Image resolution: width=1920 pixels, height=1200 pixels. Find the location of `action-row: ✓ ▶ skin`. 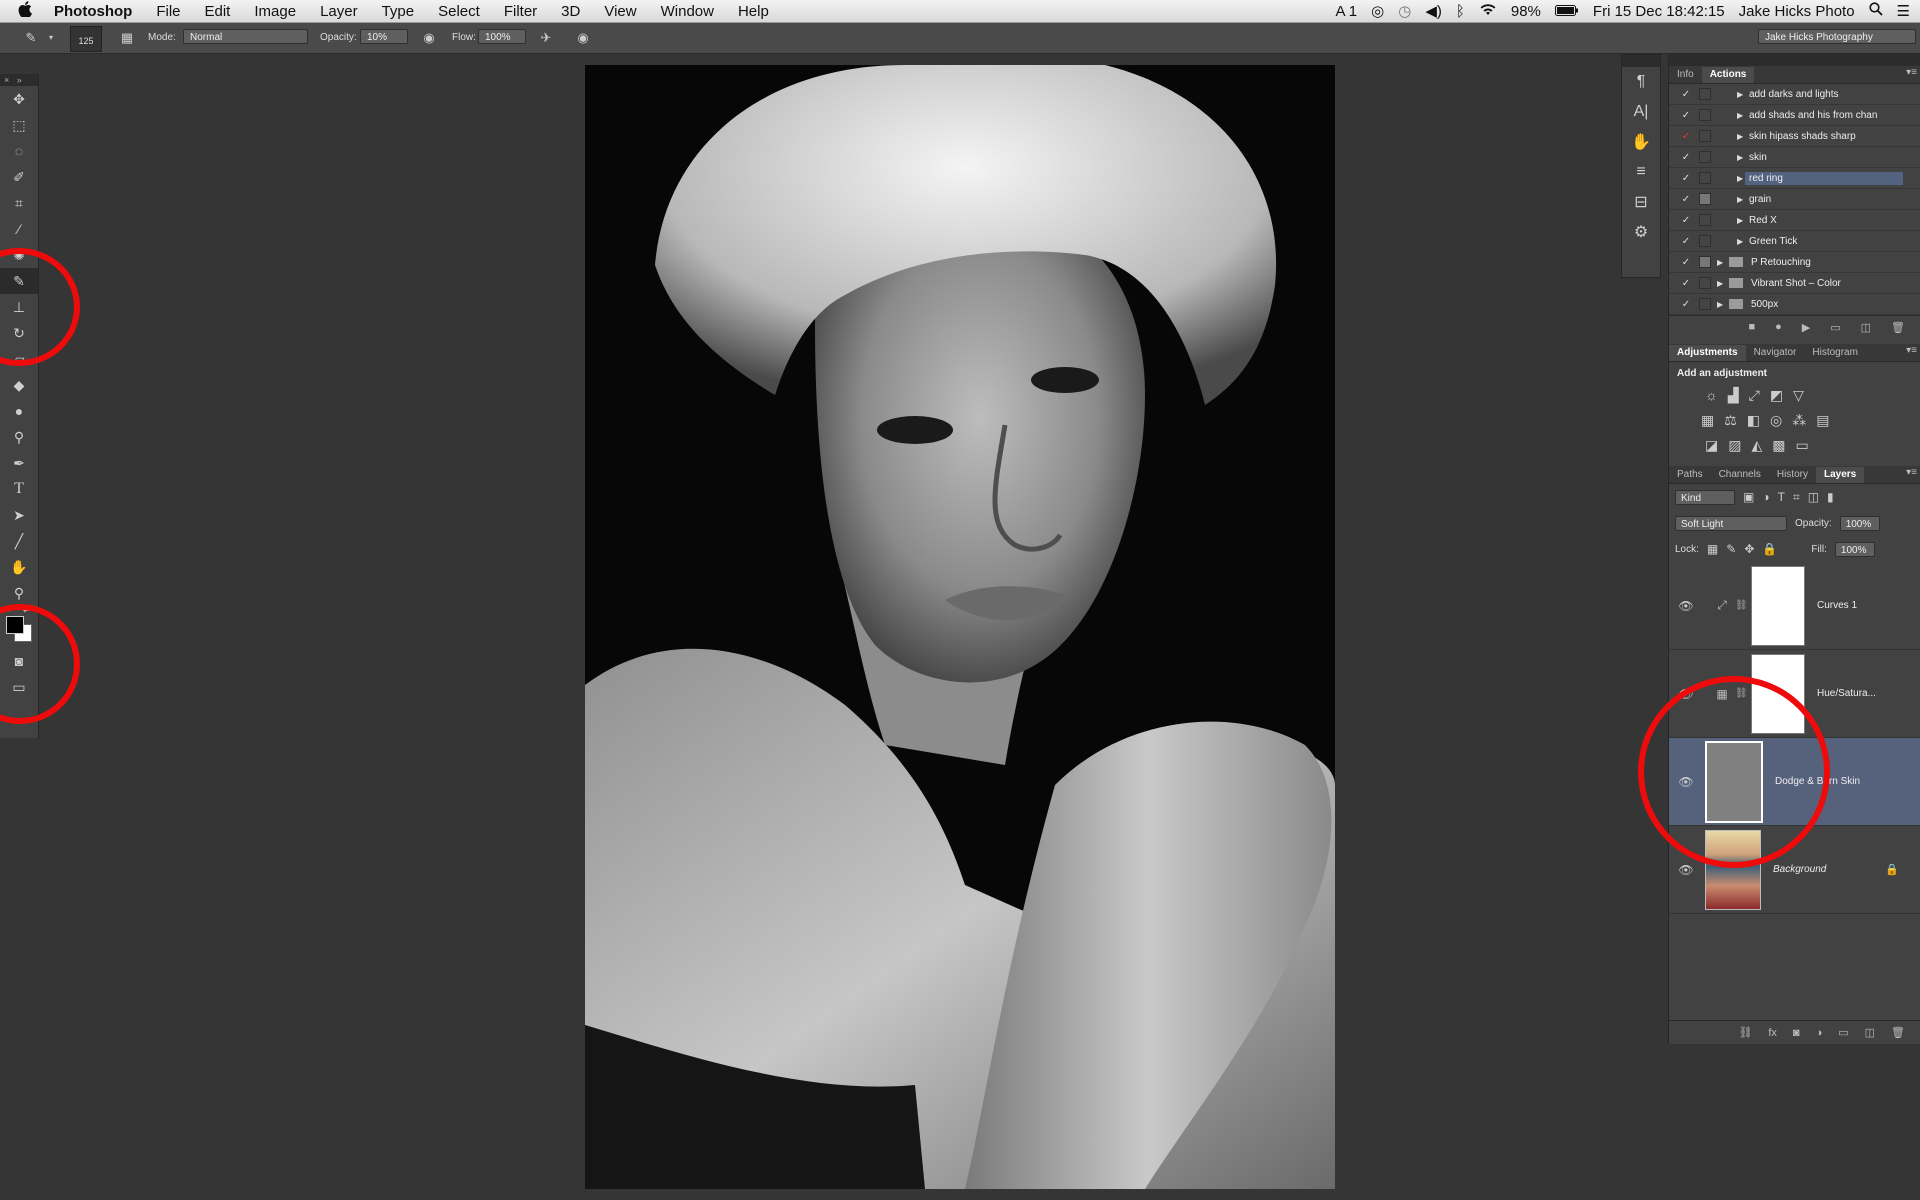

action-row: ✓ ▶ skin is located at coordinates (1794, 157).